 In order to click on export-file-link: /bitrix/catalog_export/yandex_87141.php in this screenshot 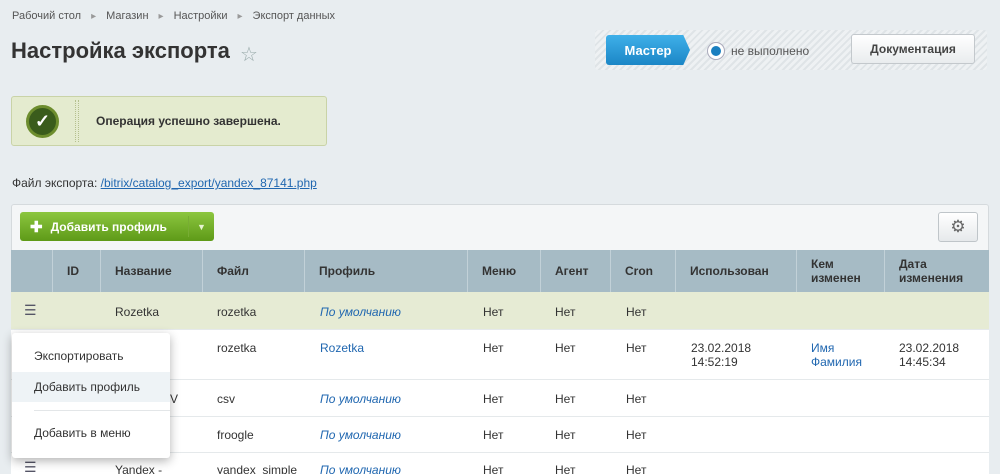, I will do `click(209, 183)`.